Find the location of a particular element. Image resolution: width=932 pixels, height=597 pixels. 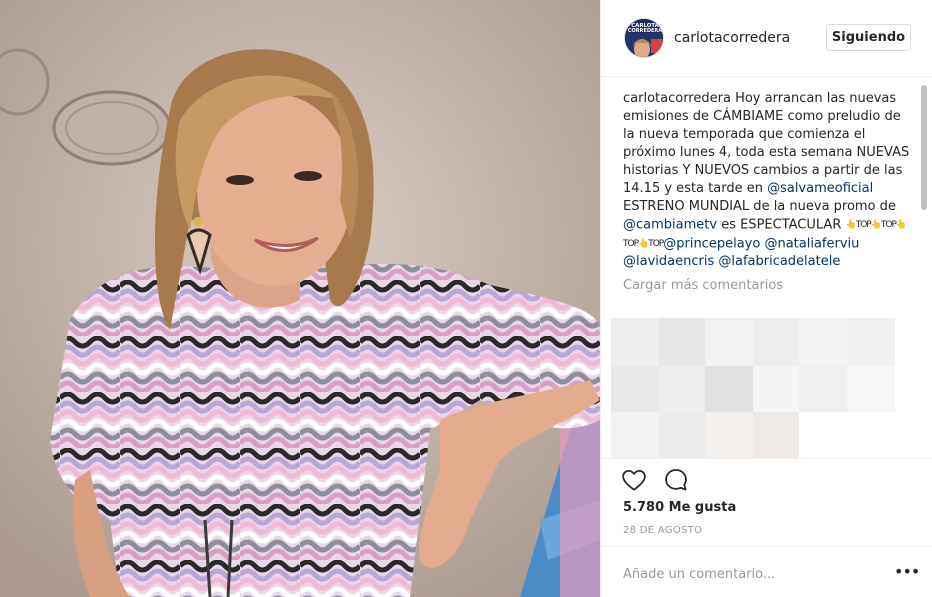

load-more-comments-link: Cargar más comentarios is located at coordinates (768, 286).